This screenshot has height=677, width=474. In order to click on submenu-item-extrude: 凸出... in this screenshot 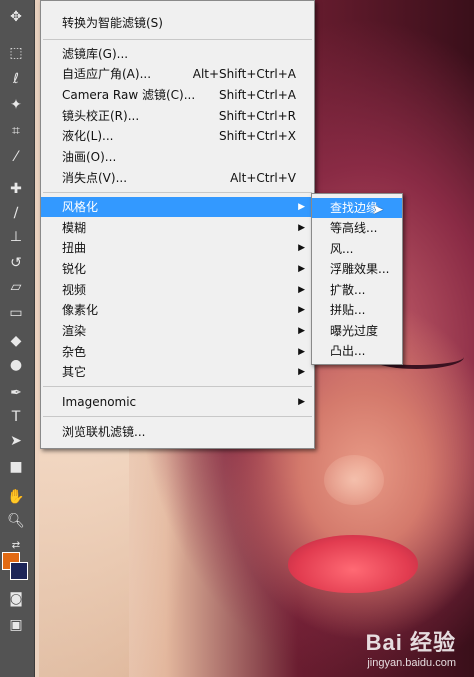, I will do `click(357, 351)`.